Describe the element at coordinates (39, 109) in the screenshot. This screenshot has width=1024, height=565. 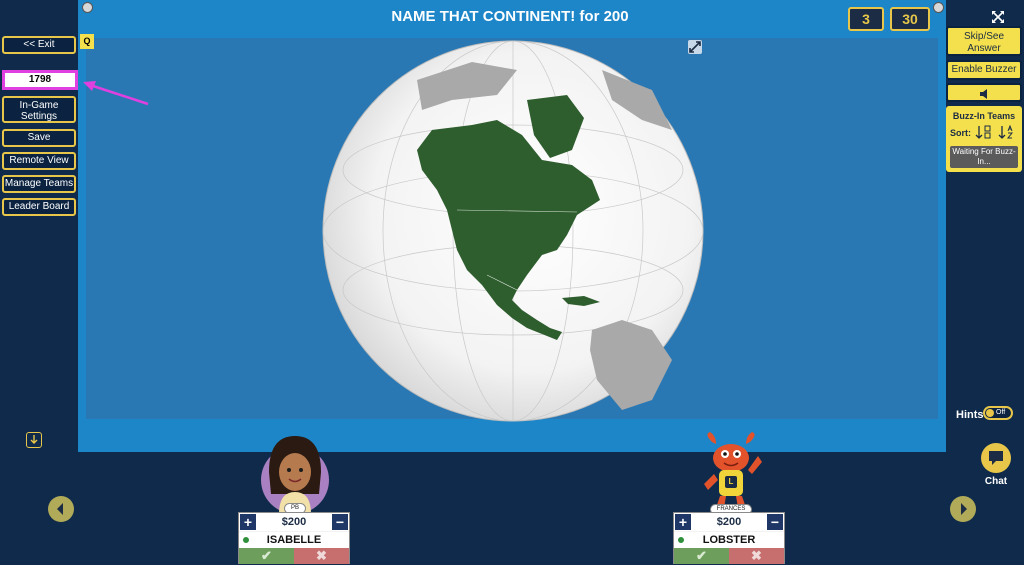
I see `in-game-settings-button: In-Game Settings` at that location.